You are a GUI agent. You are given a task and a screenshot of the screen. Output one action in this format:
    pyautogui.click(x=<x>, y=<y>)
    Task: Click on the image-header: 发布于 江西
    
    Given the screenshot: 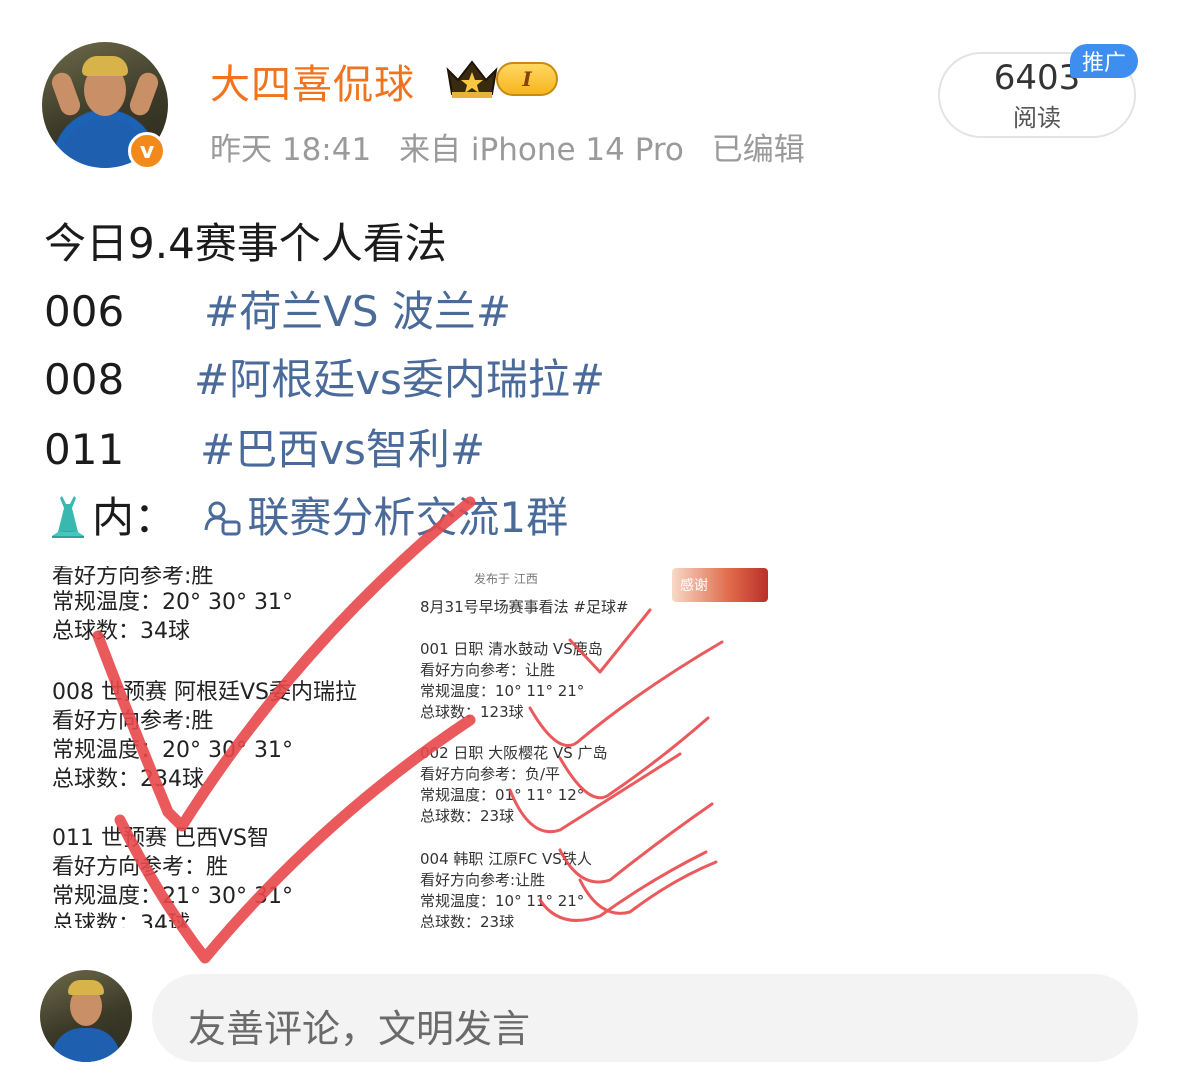 What is the action you would take?
    pyautogui.click(x=506, y=579)
    